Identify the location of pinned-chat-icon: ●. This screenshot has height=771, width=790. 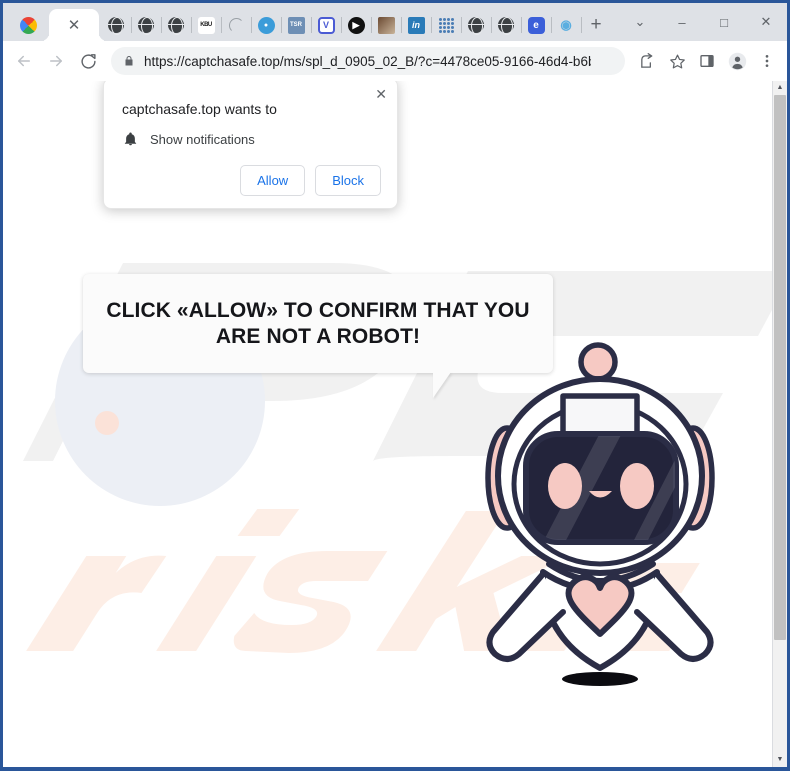
(266, 25).